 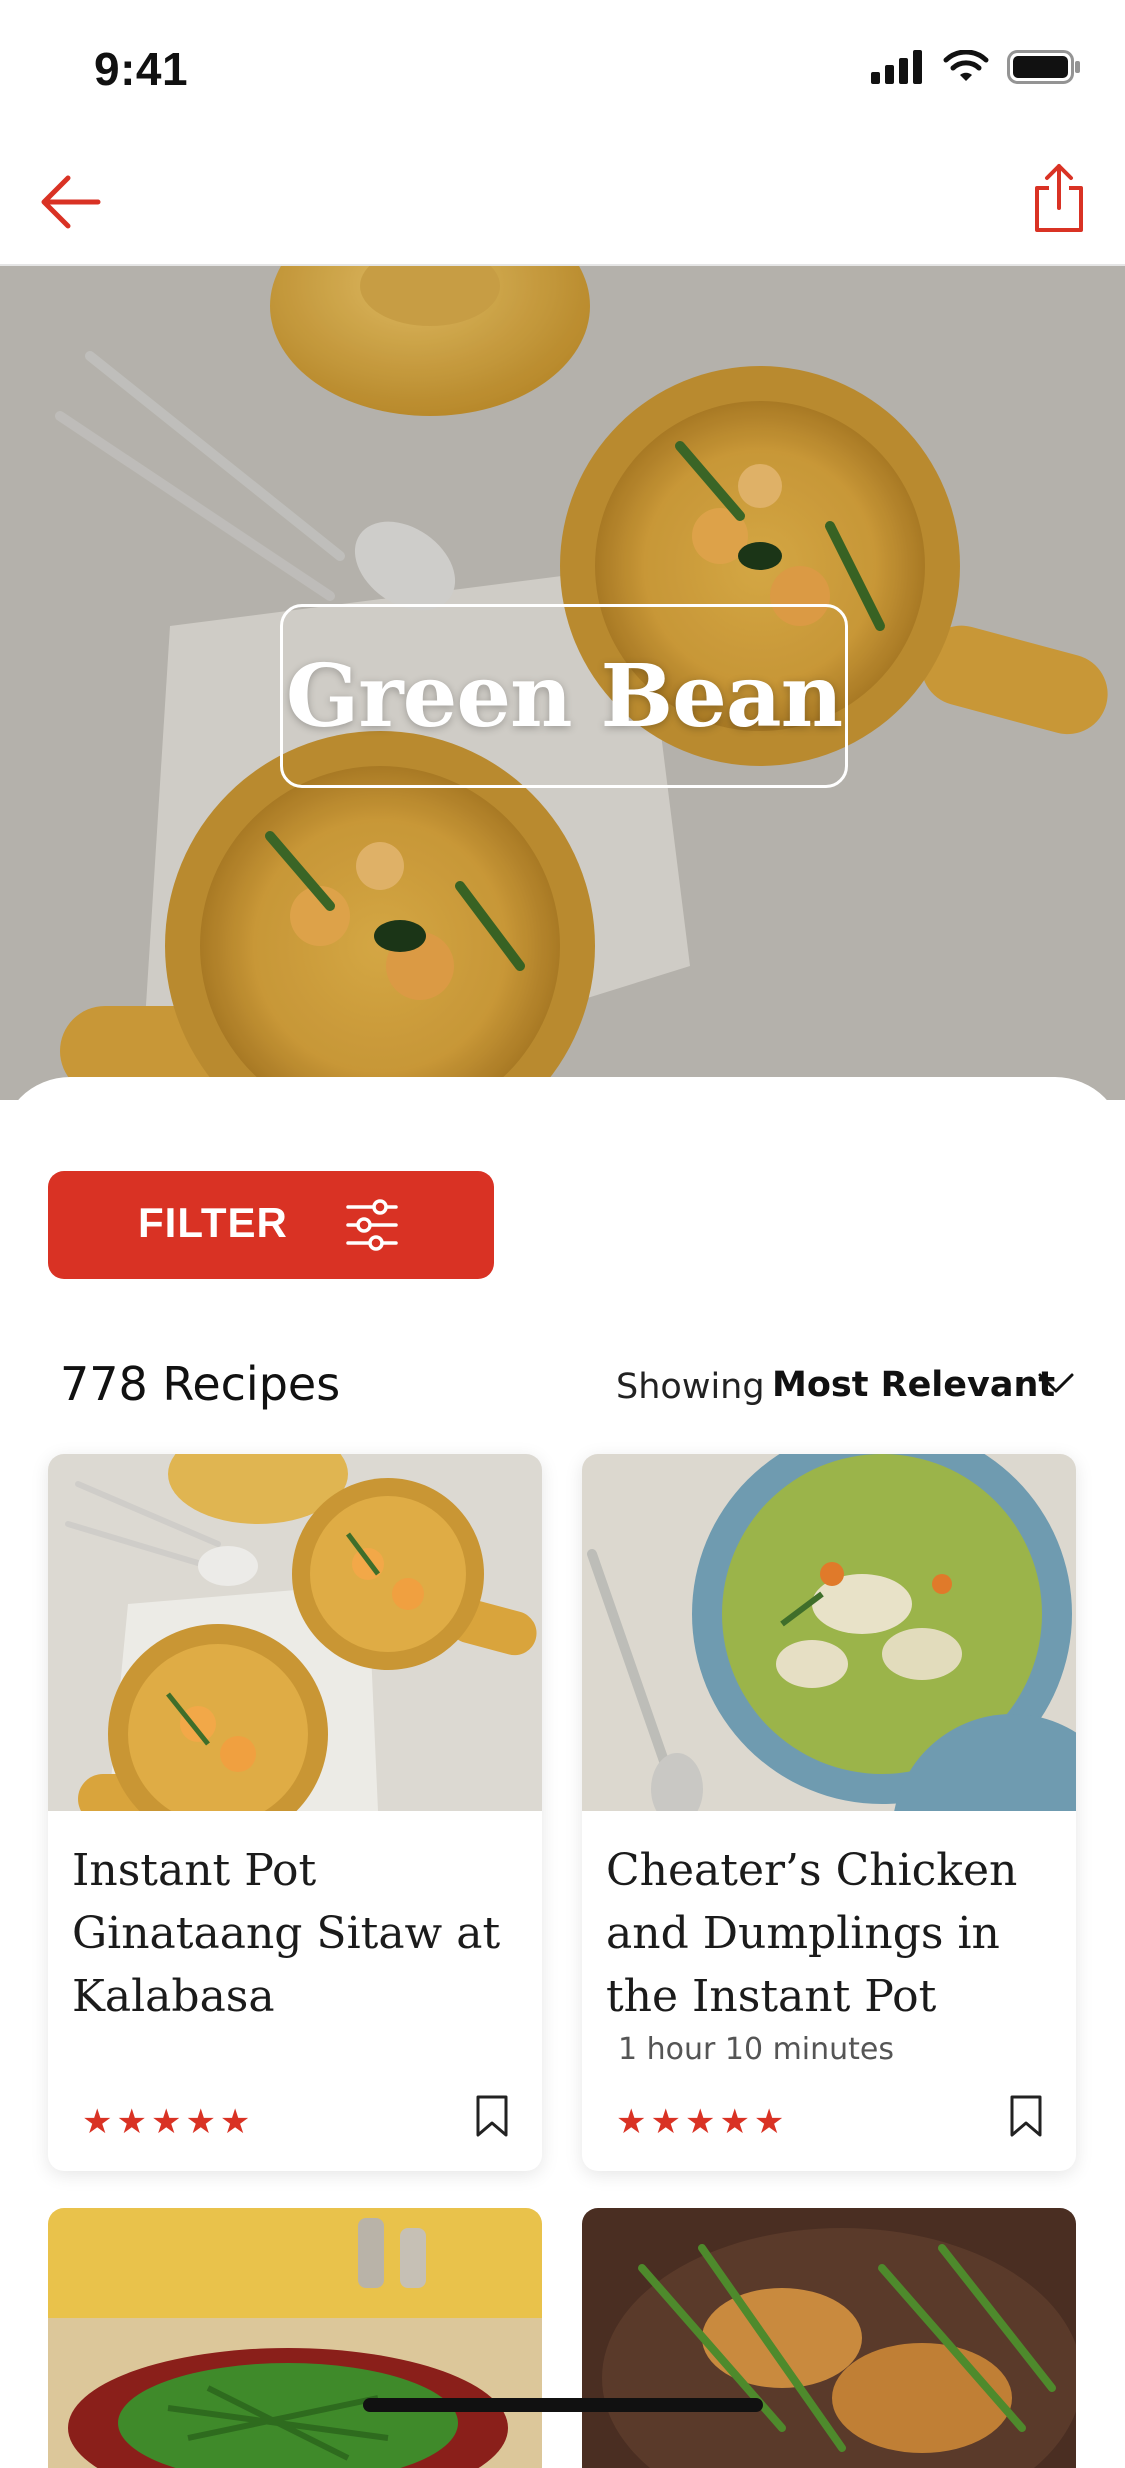 What do you see at coordinates (966, 65) in the screenshot?
I see `wifi-icon` at bounding box center [966, 65].